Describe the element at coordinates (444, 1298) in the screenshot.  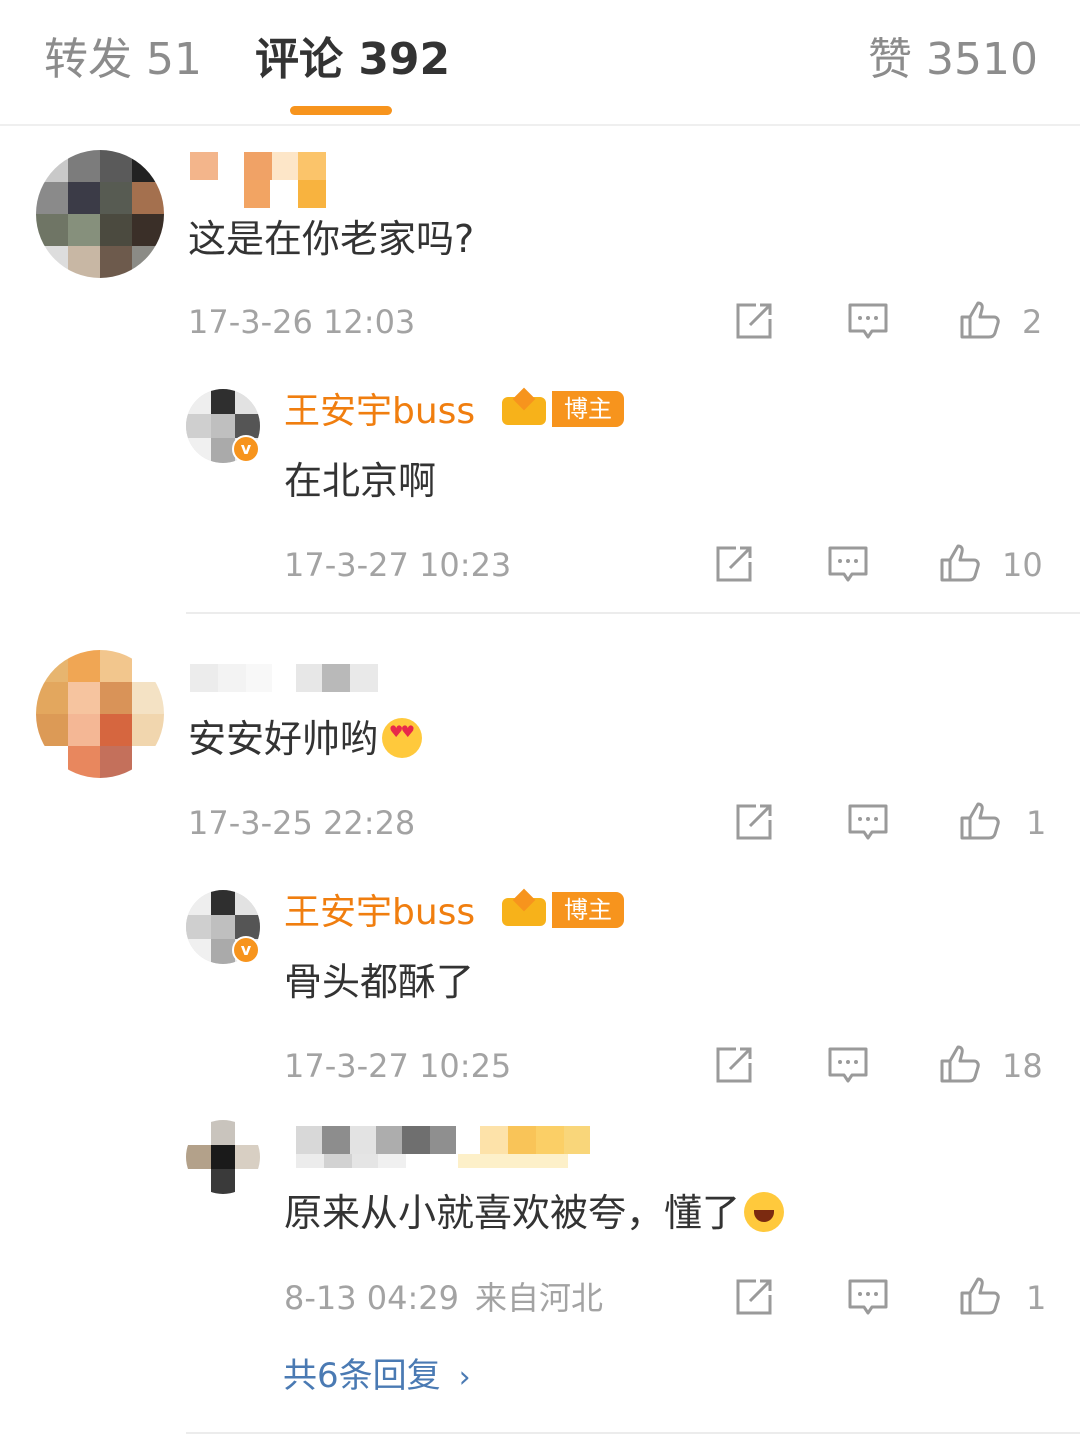
I see `reply-meta: 8-13 04:29 来自河北` at that location.